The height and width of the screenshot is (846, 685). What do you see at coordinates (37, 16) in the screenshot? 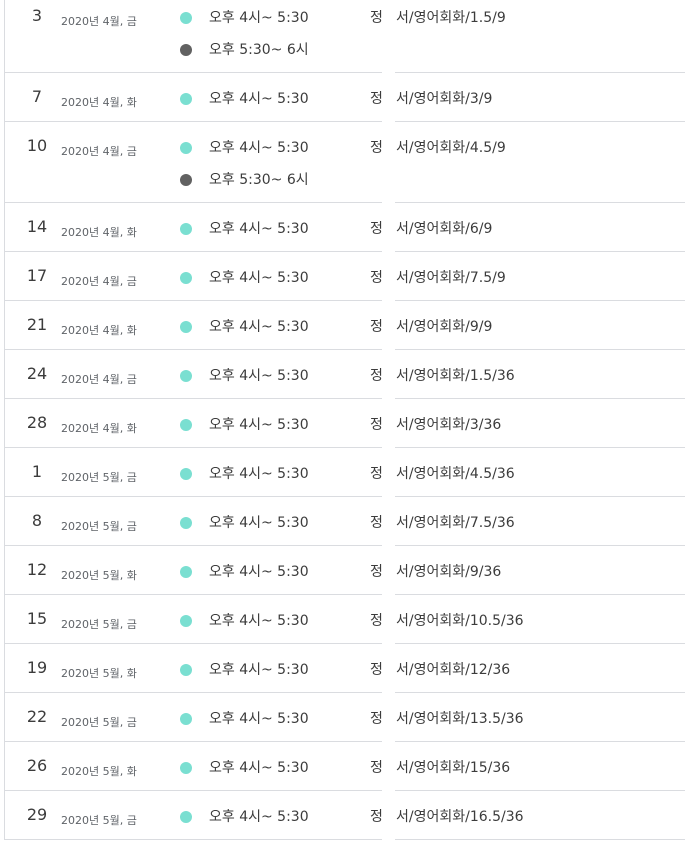
I see `day-number: 3` at bounding box center [37, 16].